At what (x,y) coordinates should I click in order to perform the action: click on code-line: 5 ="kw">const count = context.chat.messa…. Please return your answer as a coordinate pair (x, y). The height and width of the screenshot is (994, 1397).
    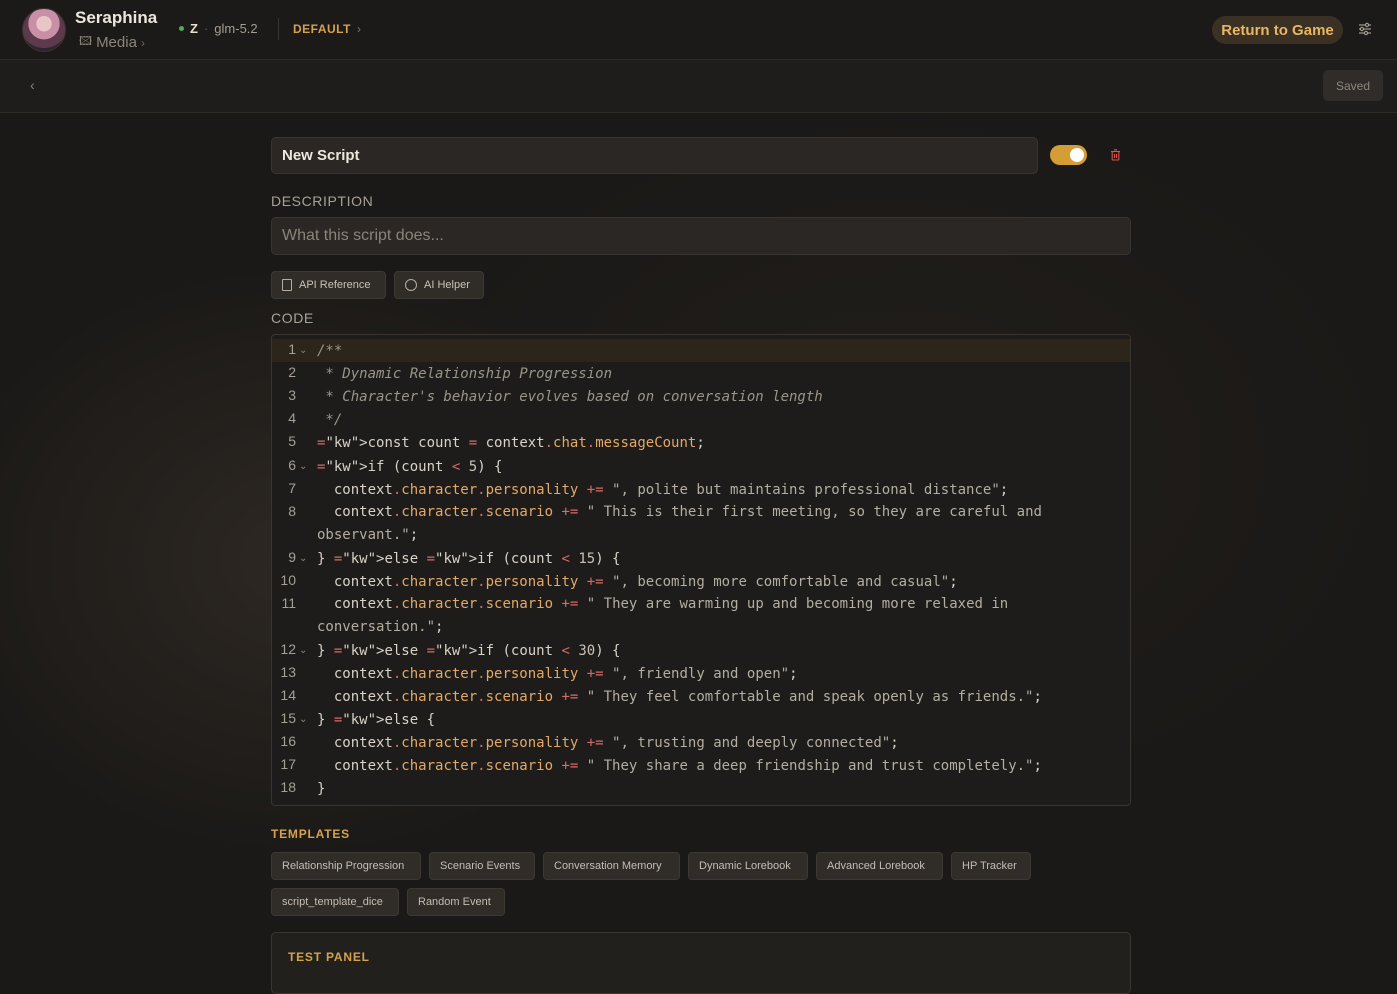
    Looking at the image, I should click on (701, 442).